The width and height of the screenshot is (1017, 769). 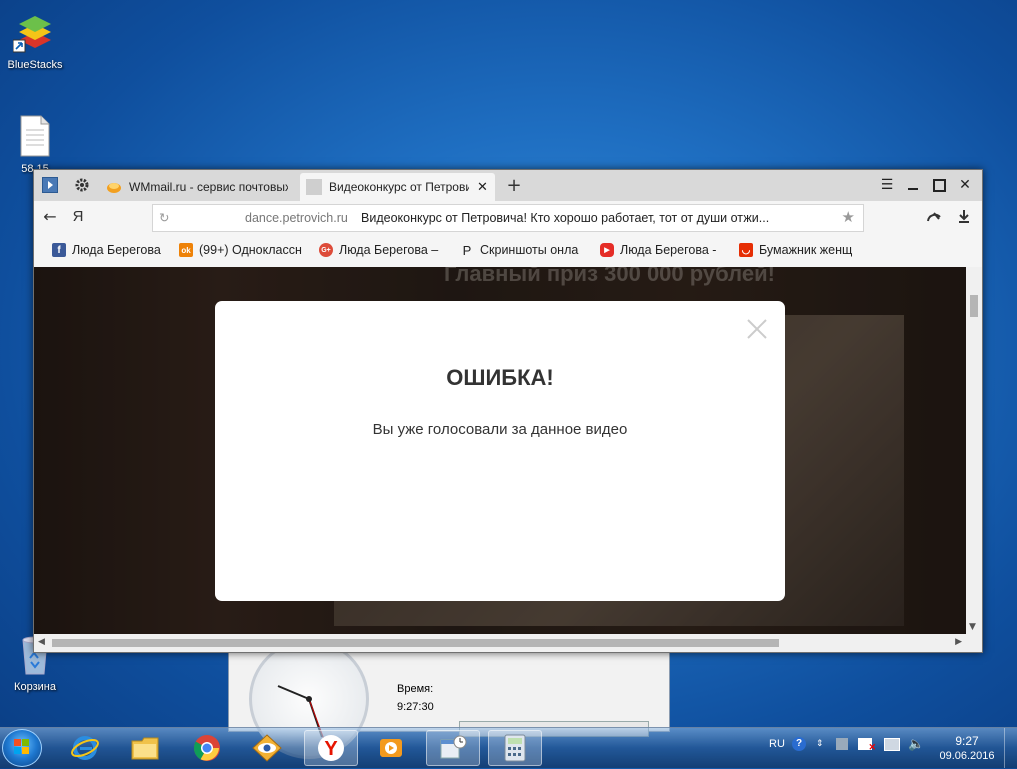 What do you see at coordinates (934, 216) in the screenshot?
I see `turbo-mode-icon` at bounding box center [934, 216].